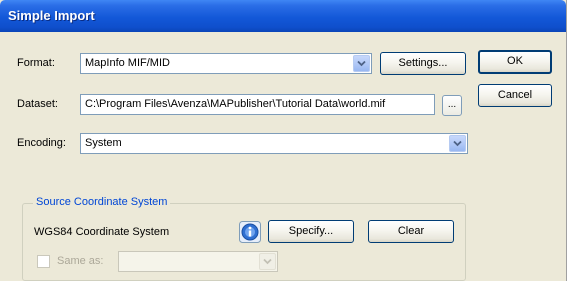 The width and height of the screenshot is (570, 281). I want to click on same-as-label: Same as:, so click(80, 261).